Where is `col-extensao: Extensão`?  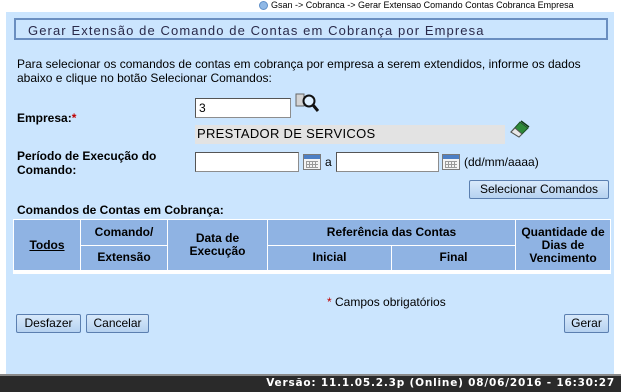
col-extensao: Extensão is located at coordinates (124, 257).